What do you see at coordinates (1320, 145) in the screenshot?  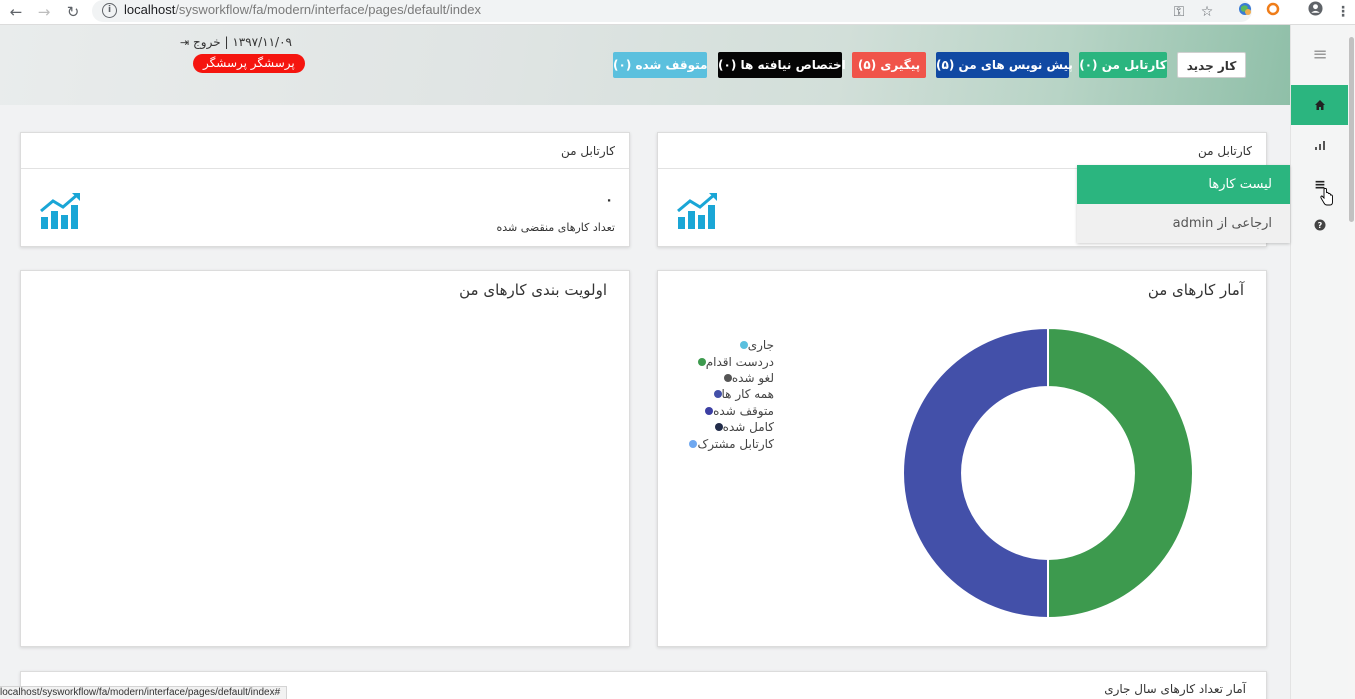 I see `chart-icon` at bounding box center [1320, 145].